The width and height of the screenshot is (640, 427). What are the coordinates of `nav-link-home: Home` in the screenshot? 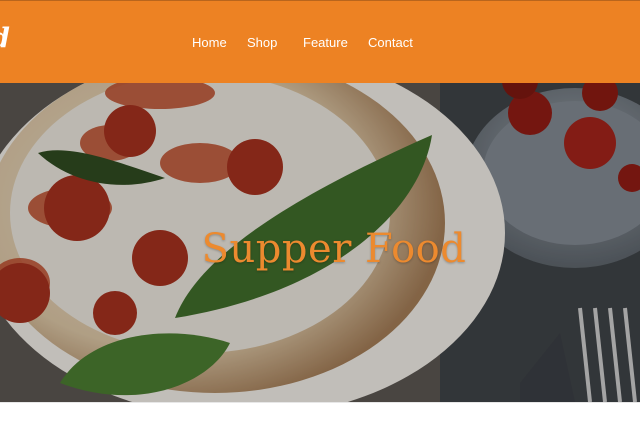 It's located at (209, 42).